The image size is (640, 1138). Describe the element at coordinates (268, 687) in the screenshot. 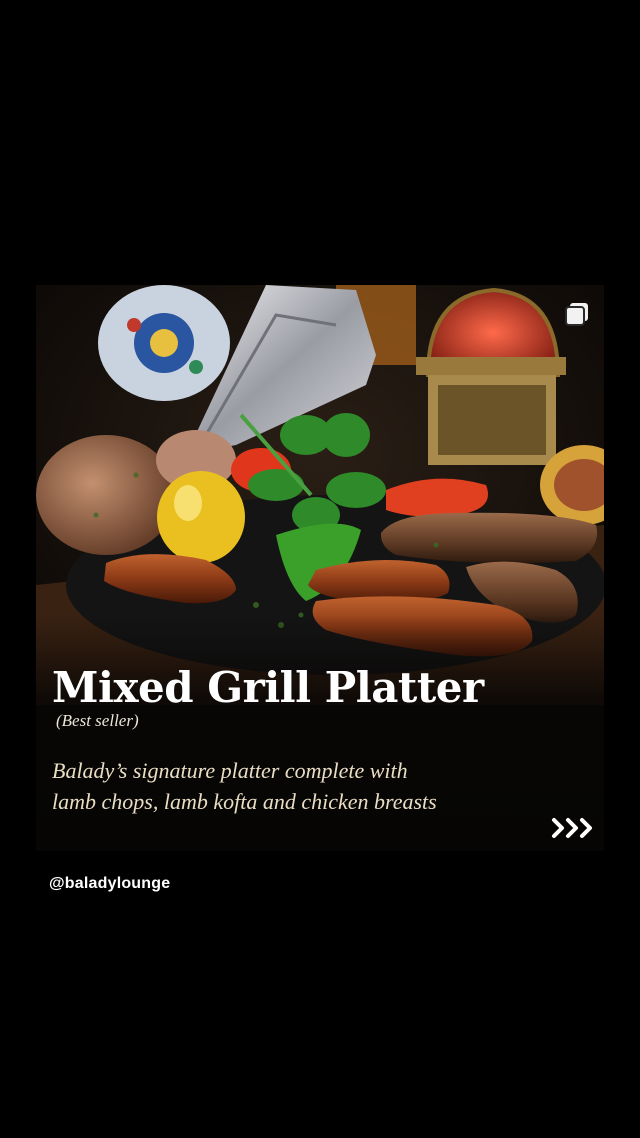

I see `post-title: Mixed Grill Platter` at that location.